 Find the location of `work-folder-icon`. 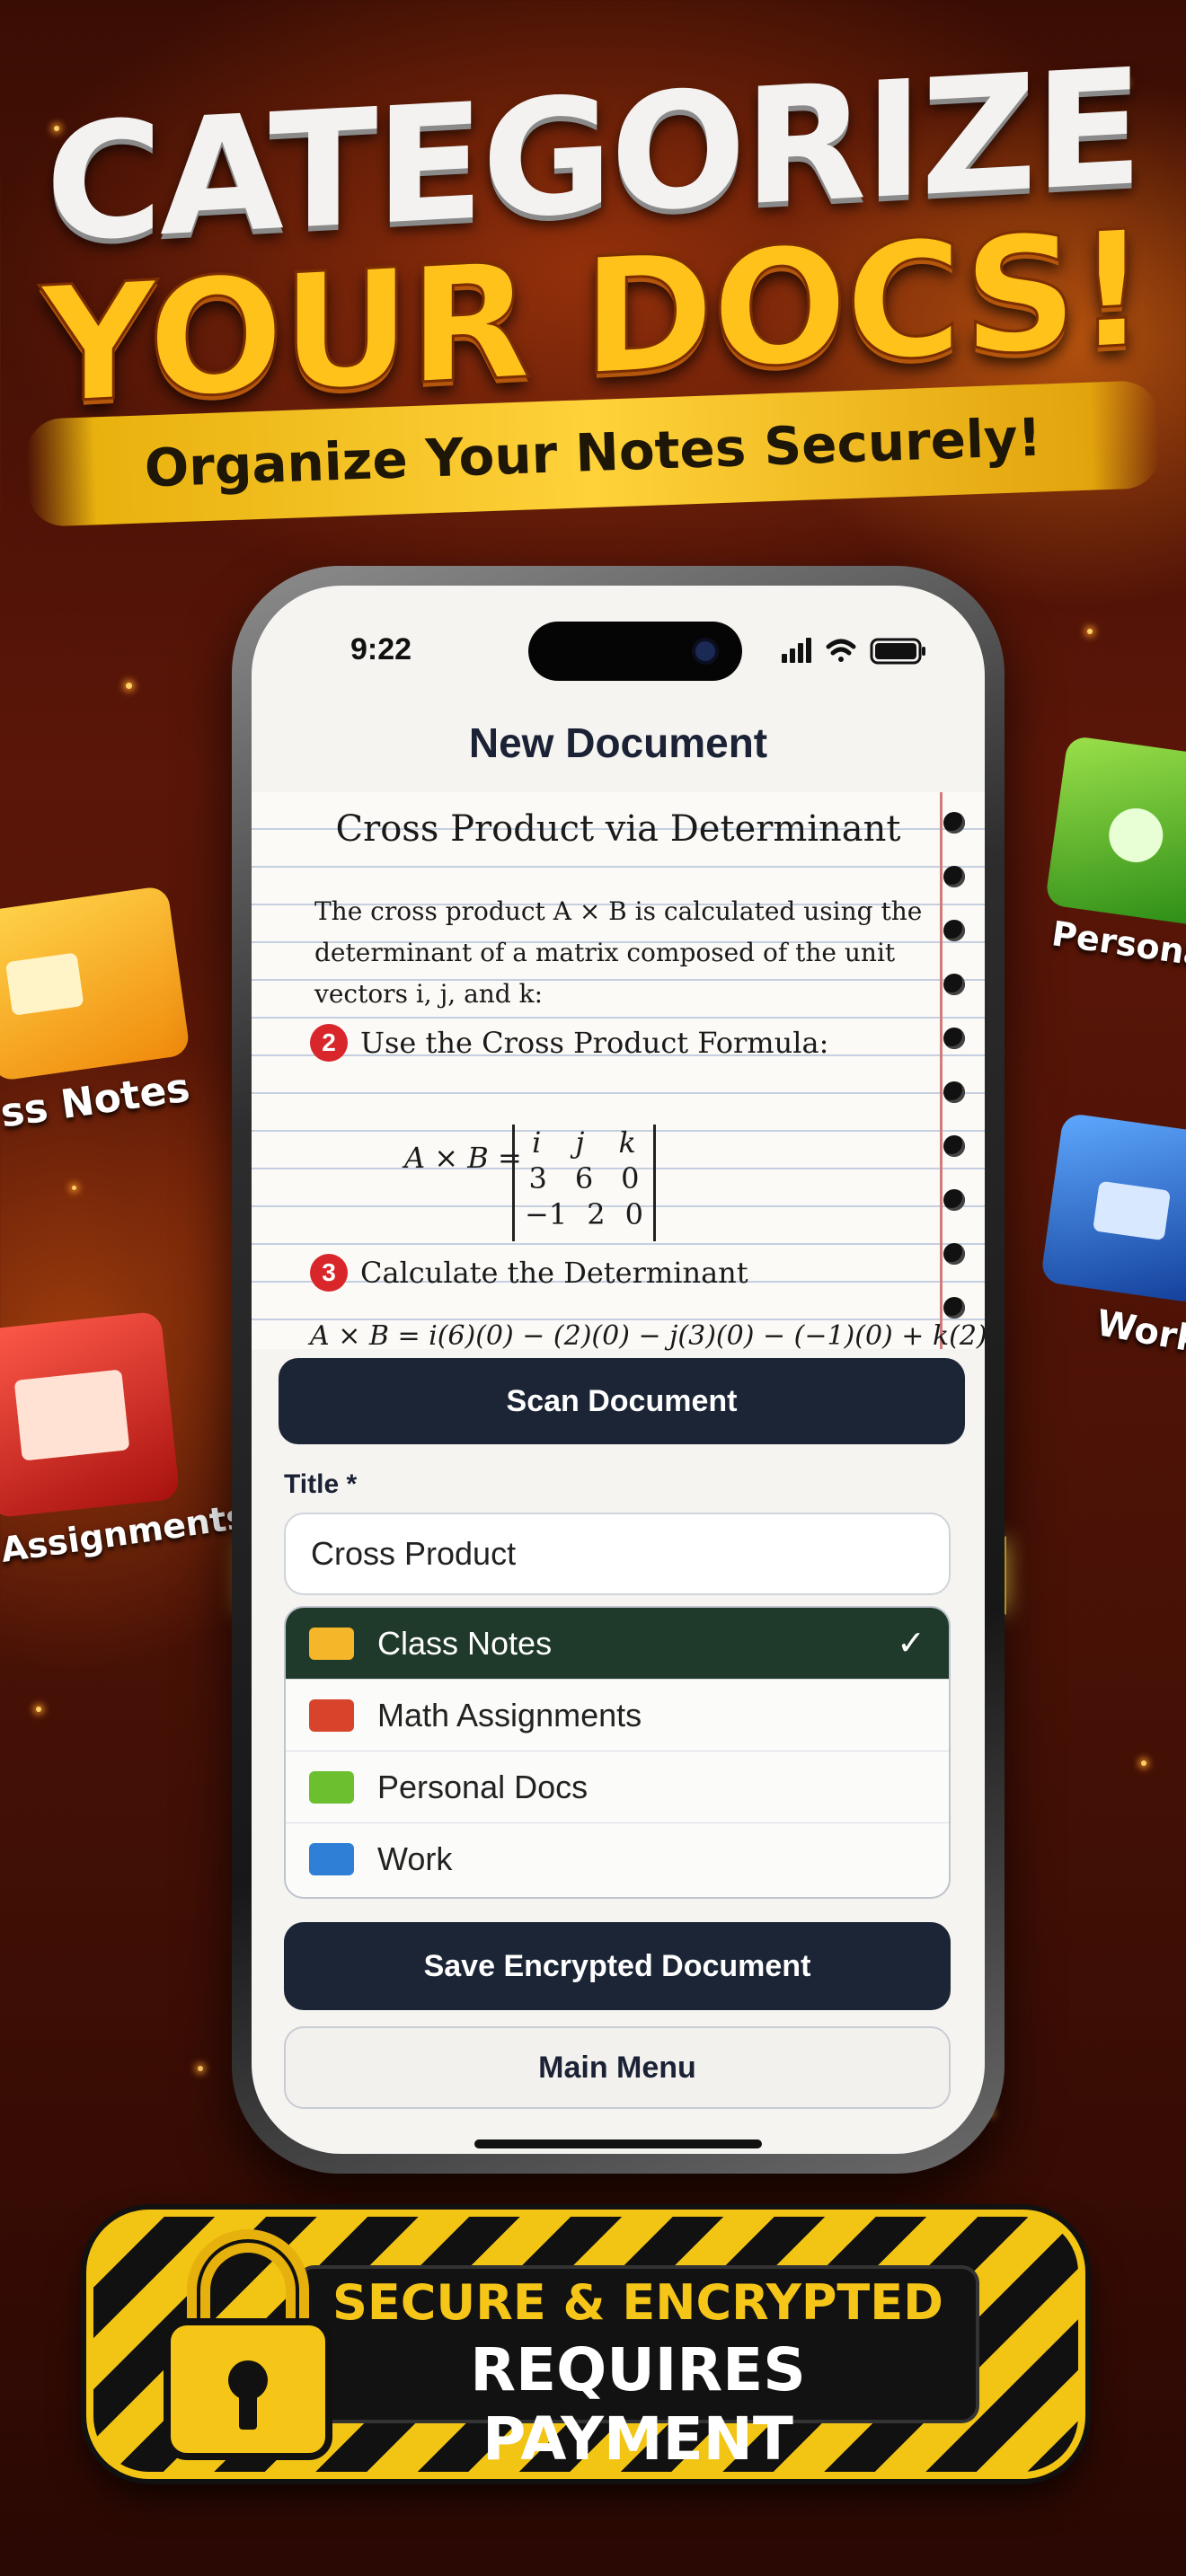

work-folder-icon is located at coordinates (1113, 1208).